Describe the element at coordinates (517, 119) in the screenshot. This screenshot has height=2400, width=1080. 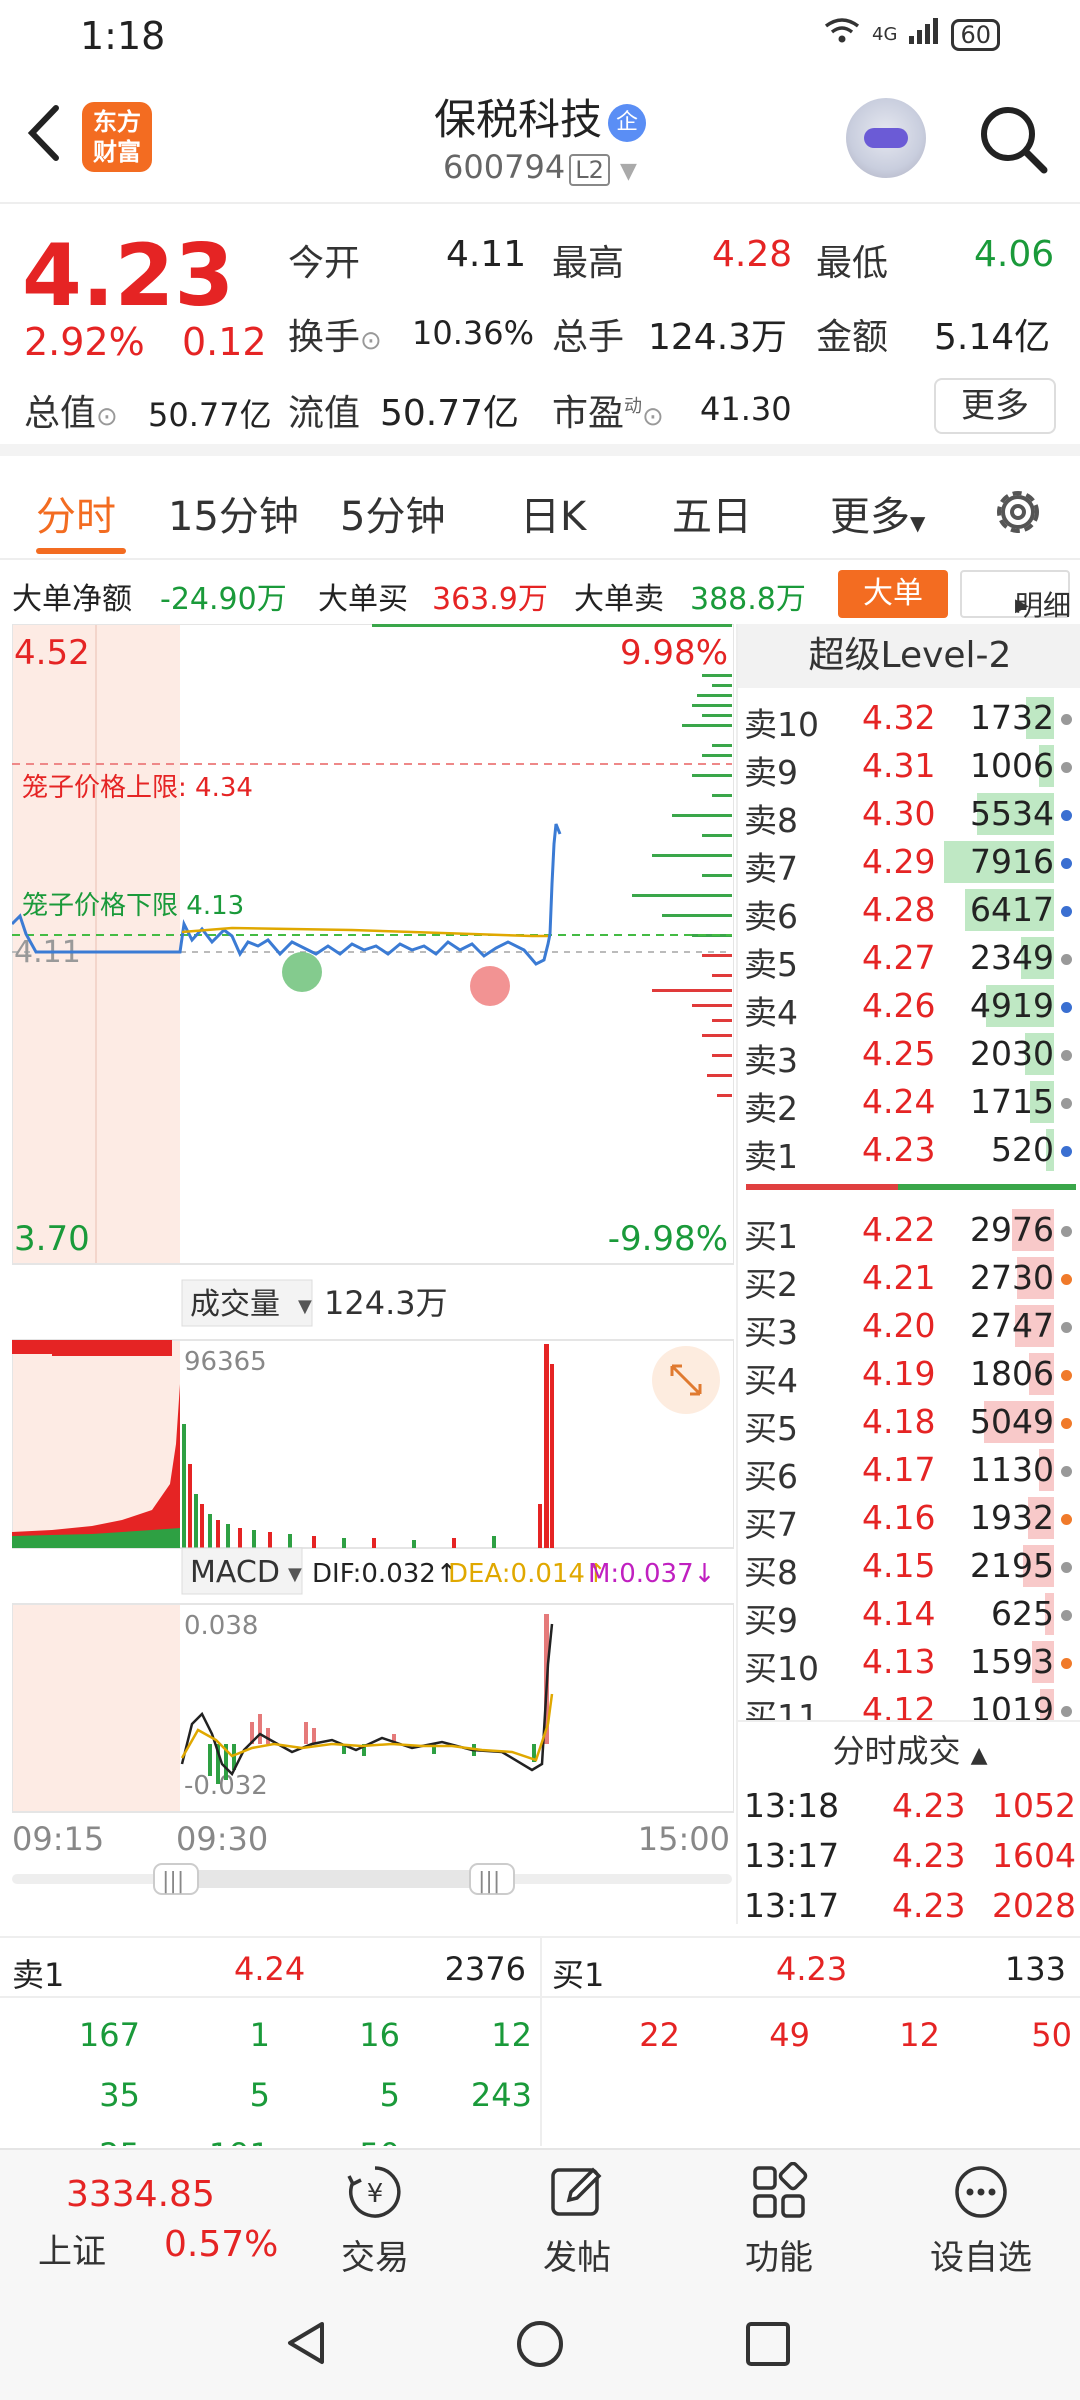
I see `stock-name: 保税科技` at that location.